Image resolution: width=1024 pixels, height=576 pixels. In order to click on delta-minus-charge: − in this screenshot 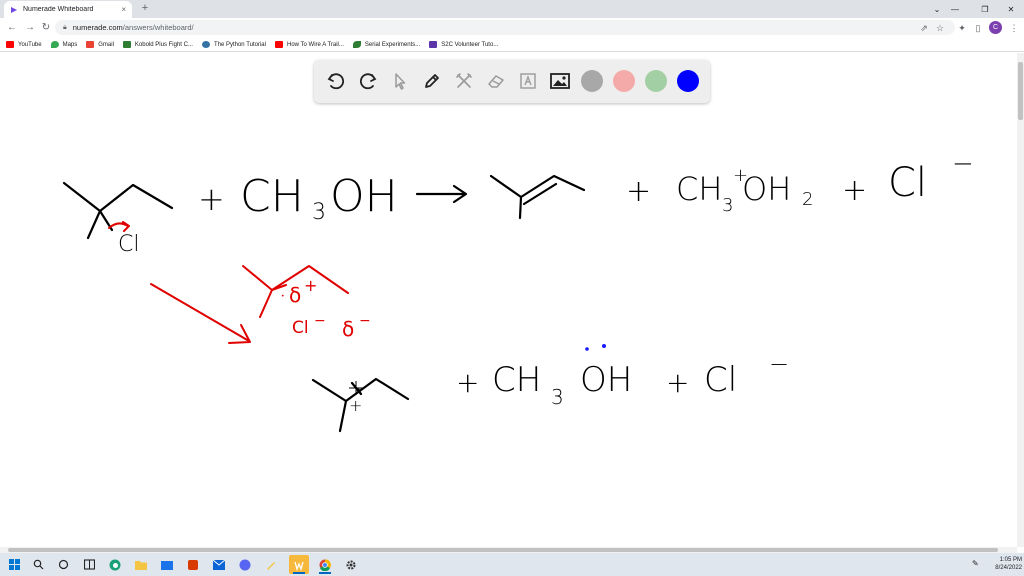, I will do `click(365, 321)`.